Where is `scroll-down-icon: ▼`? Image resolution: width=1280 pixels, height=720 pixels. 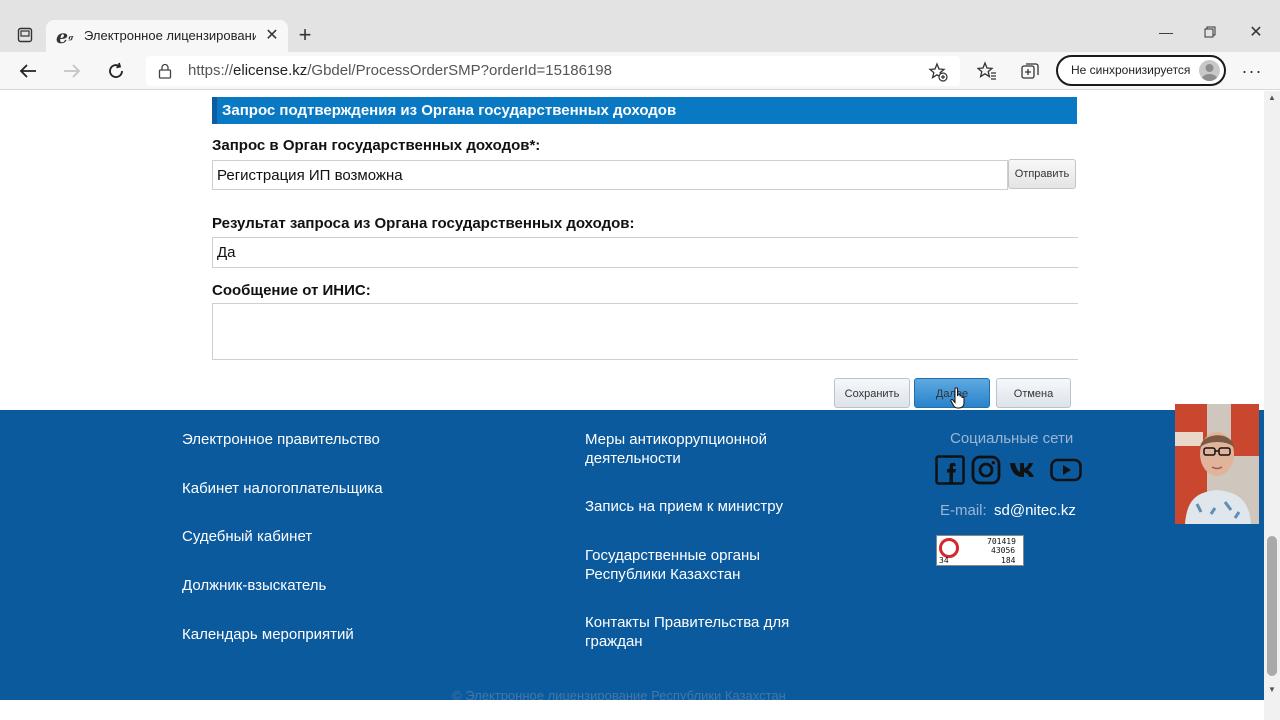
scroll-down-icon: ▼ is located at coordinates (1272, 689).